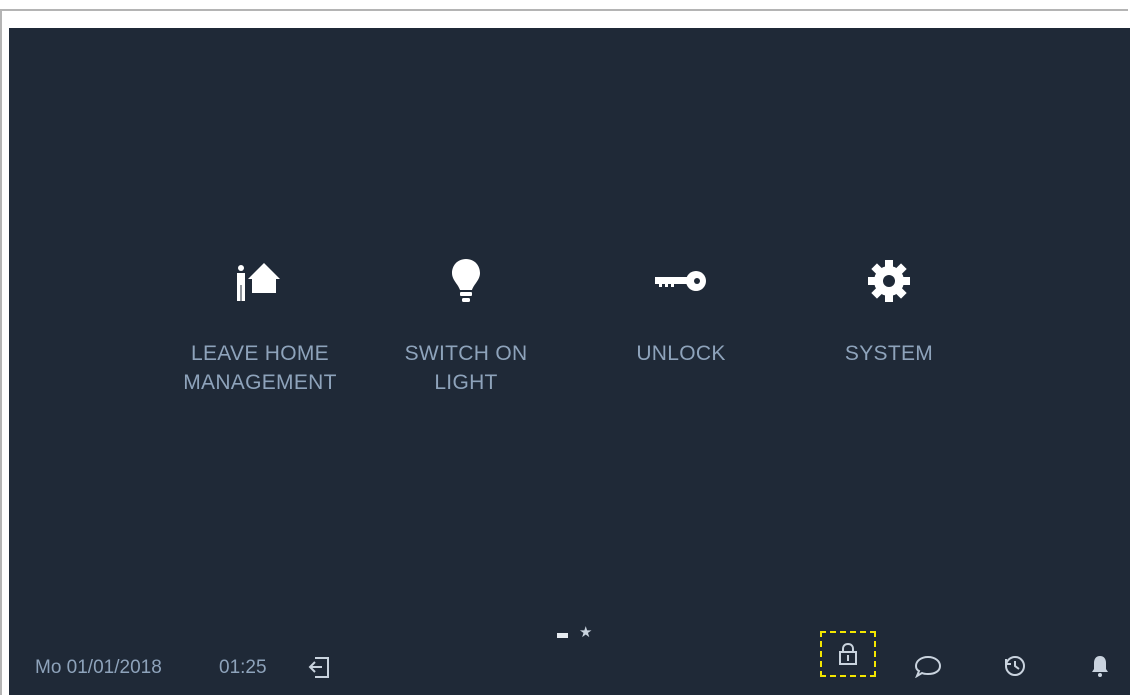 This screenshot has width=1130, height=695. What do you see at coordinates (466, 368) in the screenshot?
I see `tile-label: SWITCH ON LIGHT` at bounding box center [466, 368].